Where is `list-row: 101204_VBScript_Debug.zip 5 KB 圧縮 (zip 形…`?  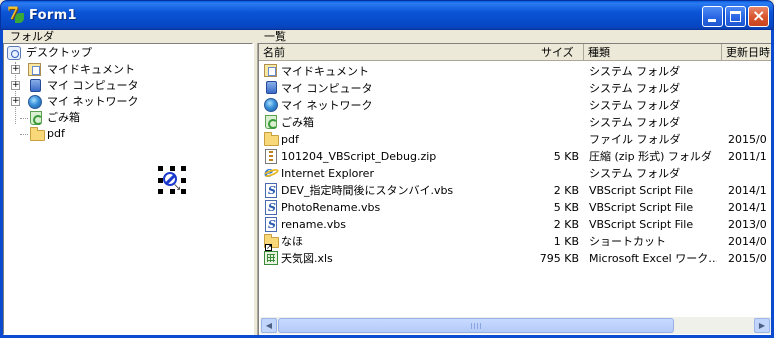
list-row: 101204_VBScript_Debug.zip 5 KB 圧縮 (zip 形… is located at coordinates (515, 156).